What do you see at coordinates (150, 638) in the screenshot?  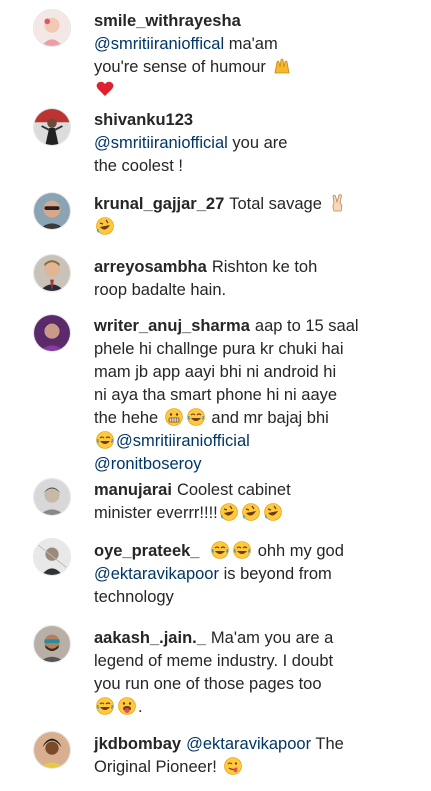 I see `comment-username: aakash_.jain._` at bounding box center [150, 638].